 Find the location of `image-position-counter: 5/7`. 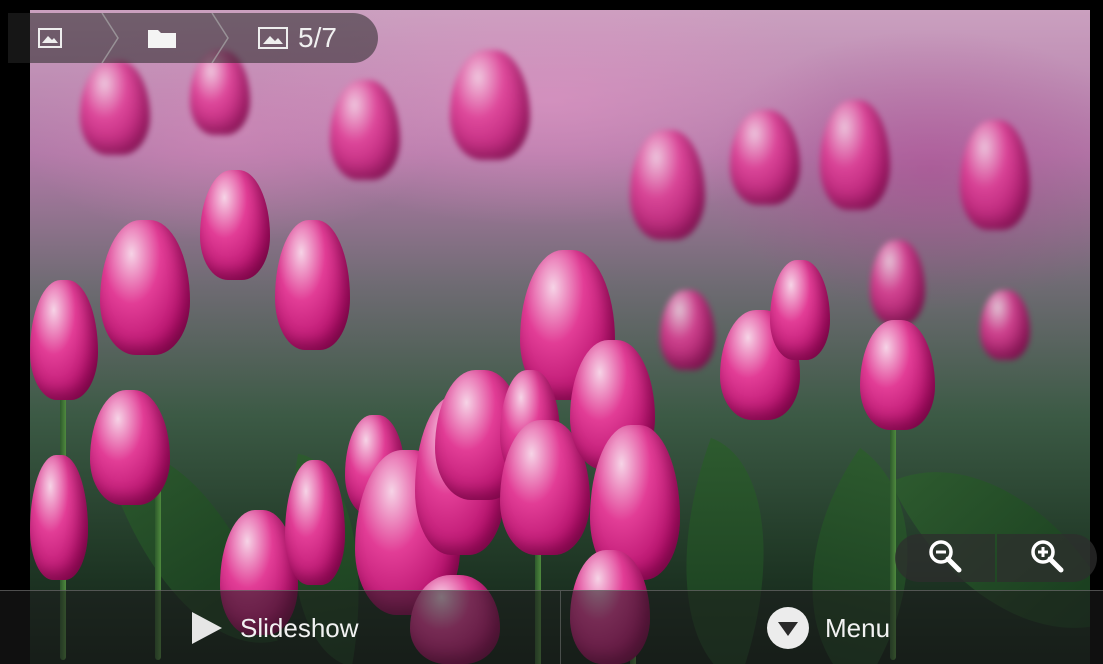

image-position-counter: 5/7 is located at coordinates (317, 37).